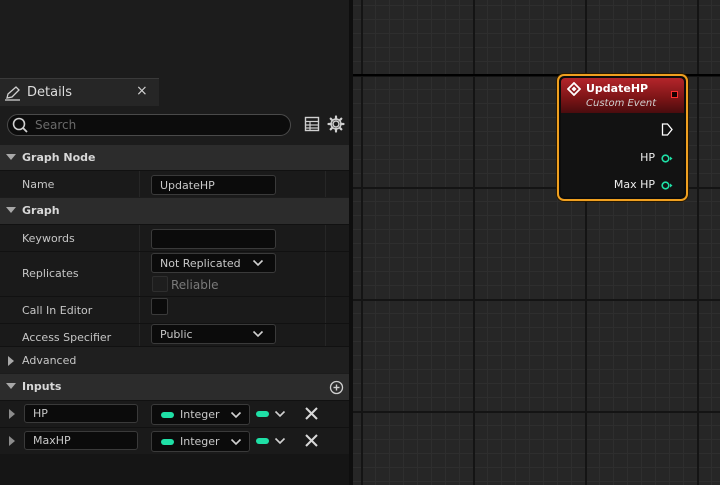 This screenshot has height=485, width=720. Describe the element at coordinates (195, 285) in the screenshot. I see `reliable-label: Reliable` at that location.